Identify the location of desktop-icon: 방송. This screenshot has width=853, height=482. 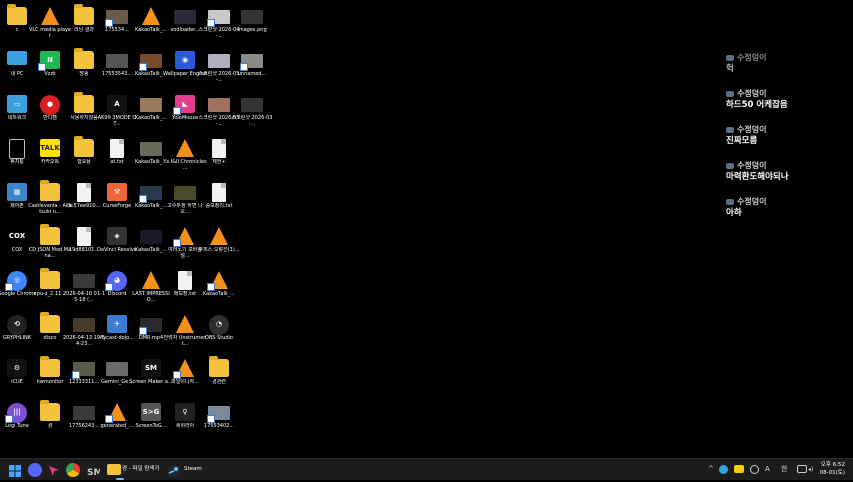
(84, 67).